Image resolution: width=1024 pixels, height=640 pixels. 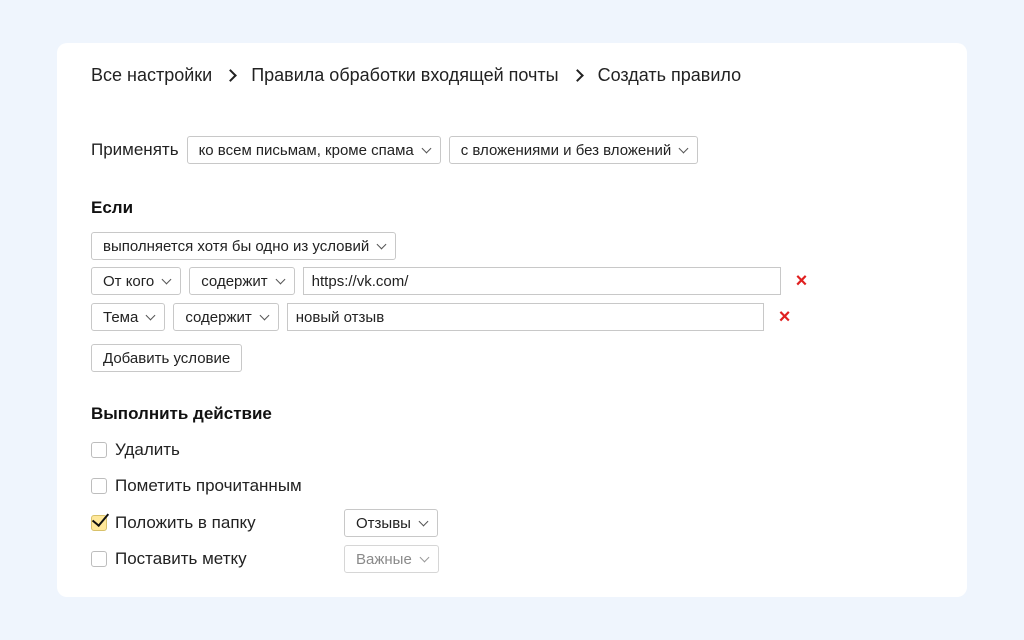 I want to click on action-row-mark-read: Пометить прочитанным, so click(x=196, y=486).